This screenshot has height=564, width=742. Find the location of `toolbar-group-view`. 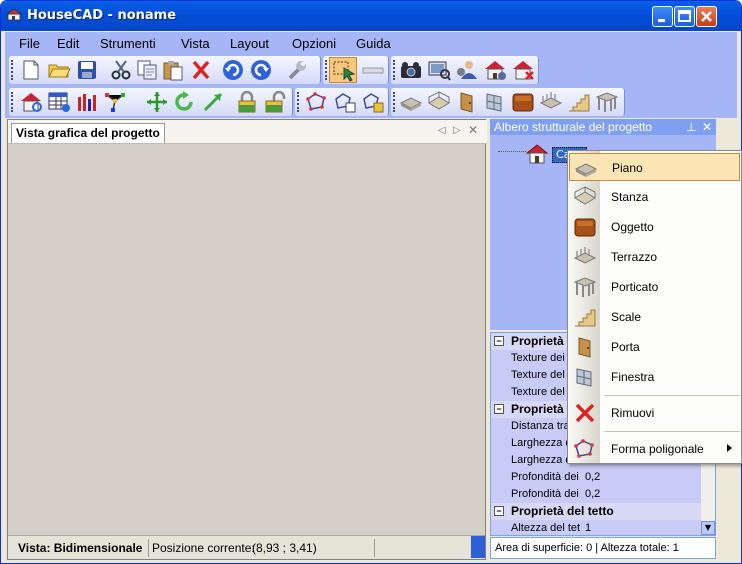

toolbar-group-view is located at coordinates (465, 70).